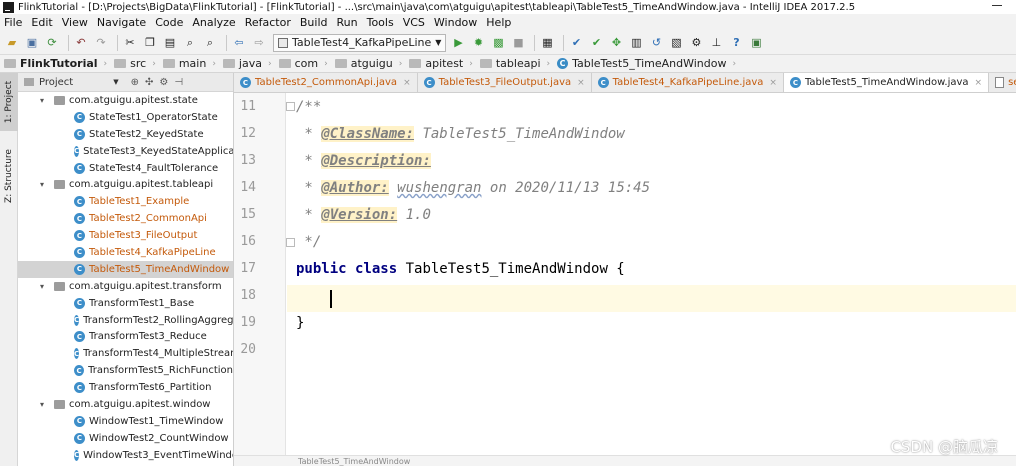 This screenshot has height=466, width=1016. I want to click on vcs-compare-icon: ✥, so click(616, 43).